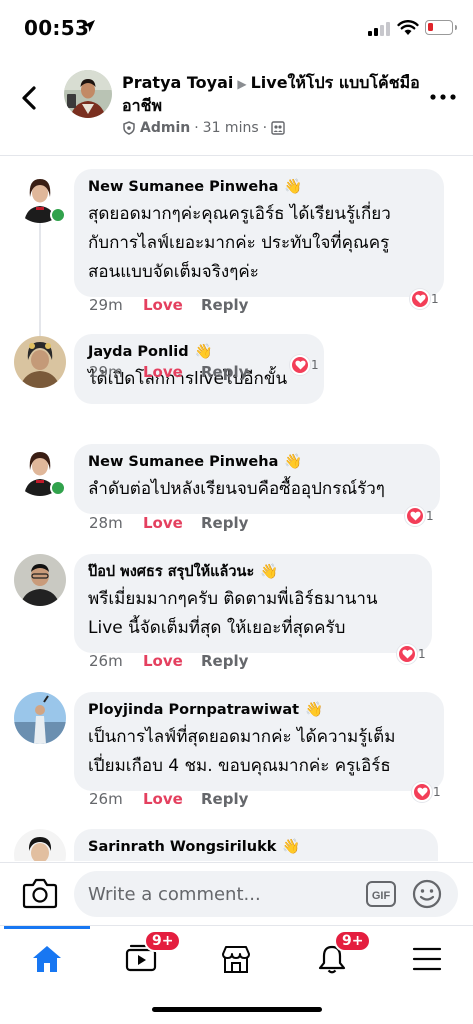 The height and width of the screenshot is (1024, 473). I want to click on comment-text: ลำดับต่อไปหลังเรียนจบคือซื้ออุปกรณ์รัวๆ, so click(257, 489).